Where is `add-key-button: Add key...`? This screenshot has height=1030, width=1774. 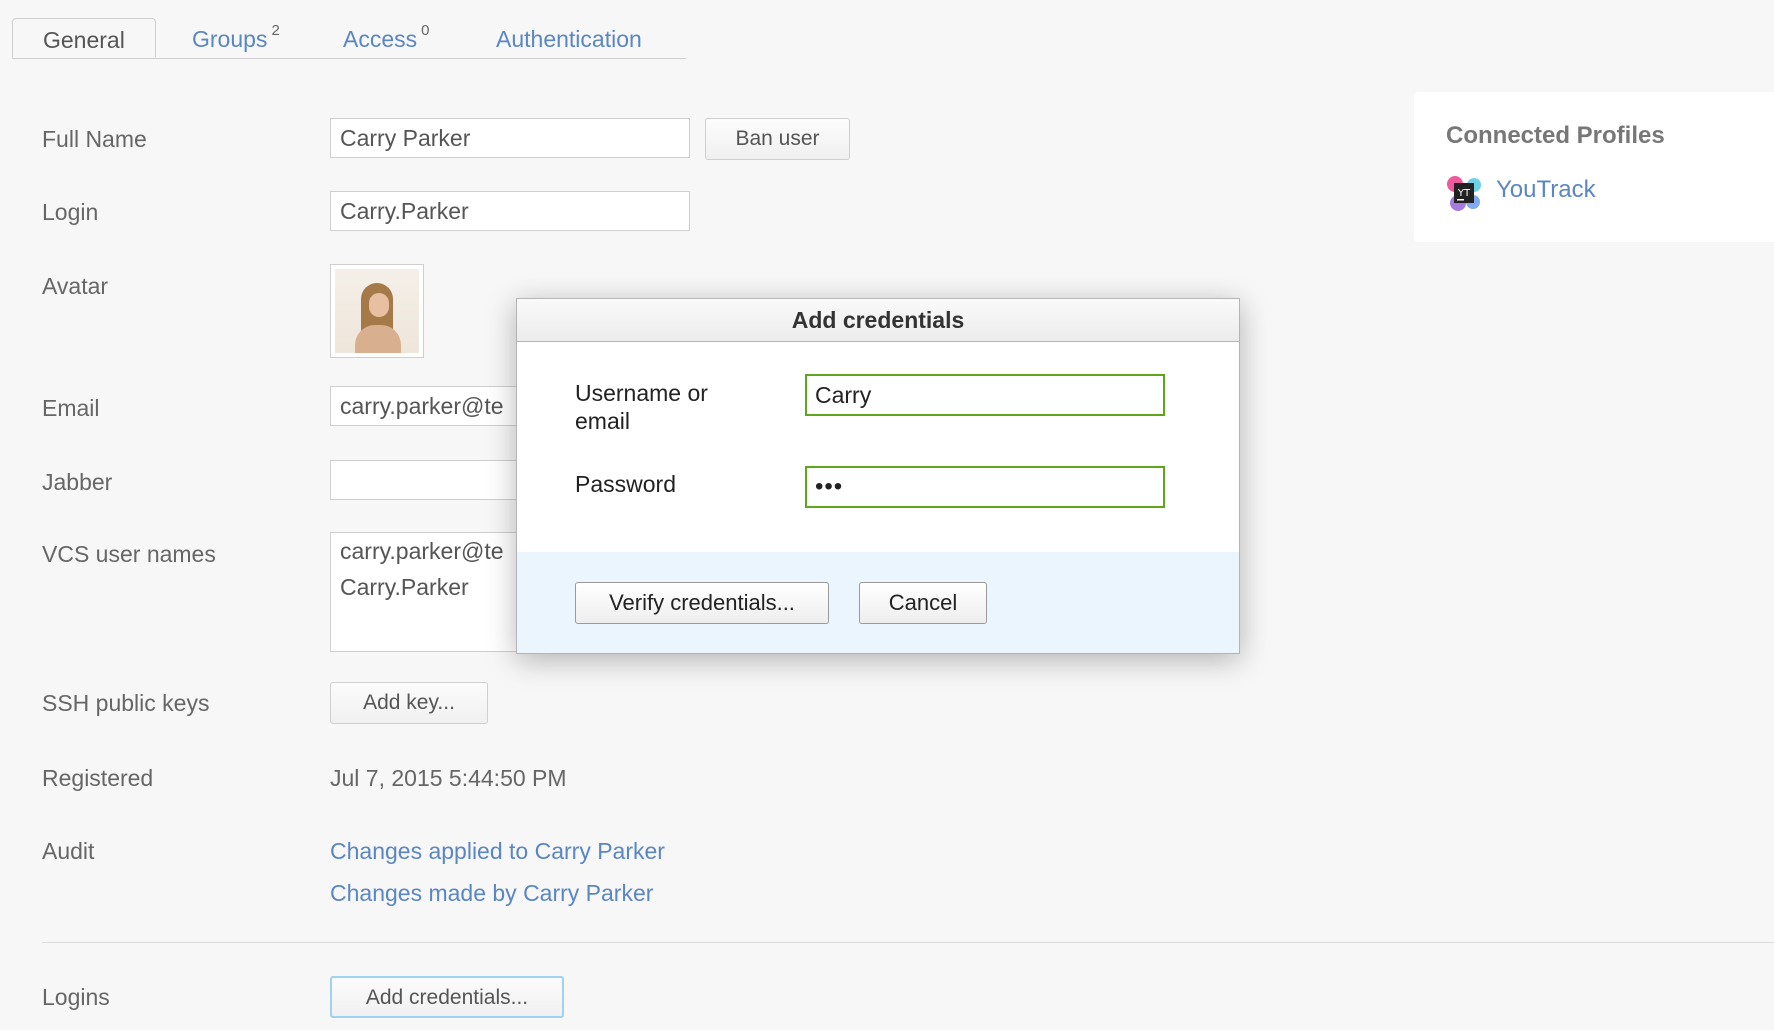 add-key-button: Add key... is located at coordinates (409, 703).